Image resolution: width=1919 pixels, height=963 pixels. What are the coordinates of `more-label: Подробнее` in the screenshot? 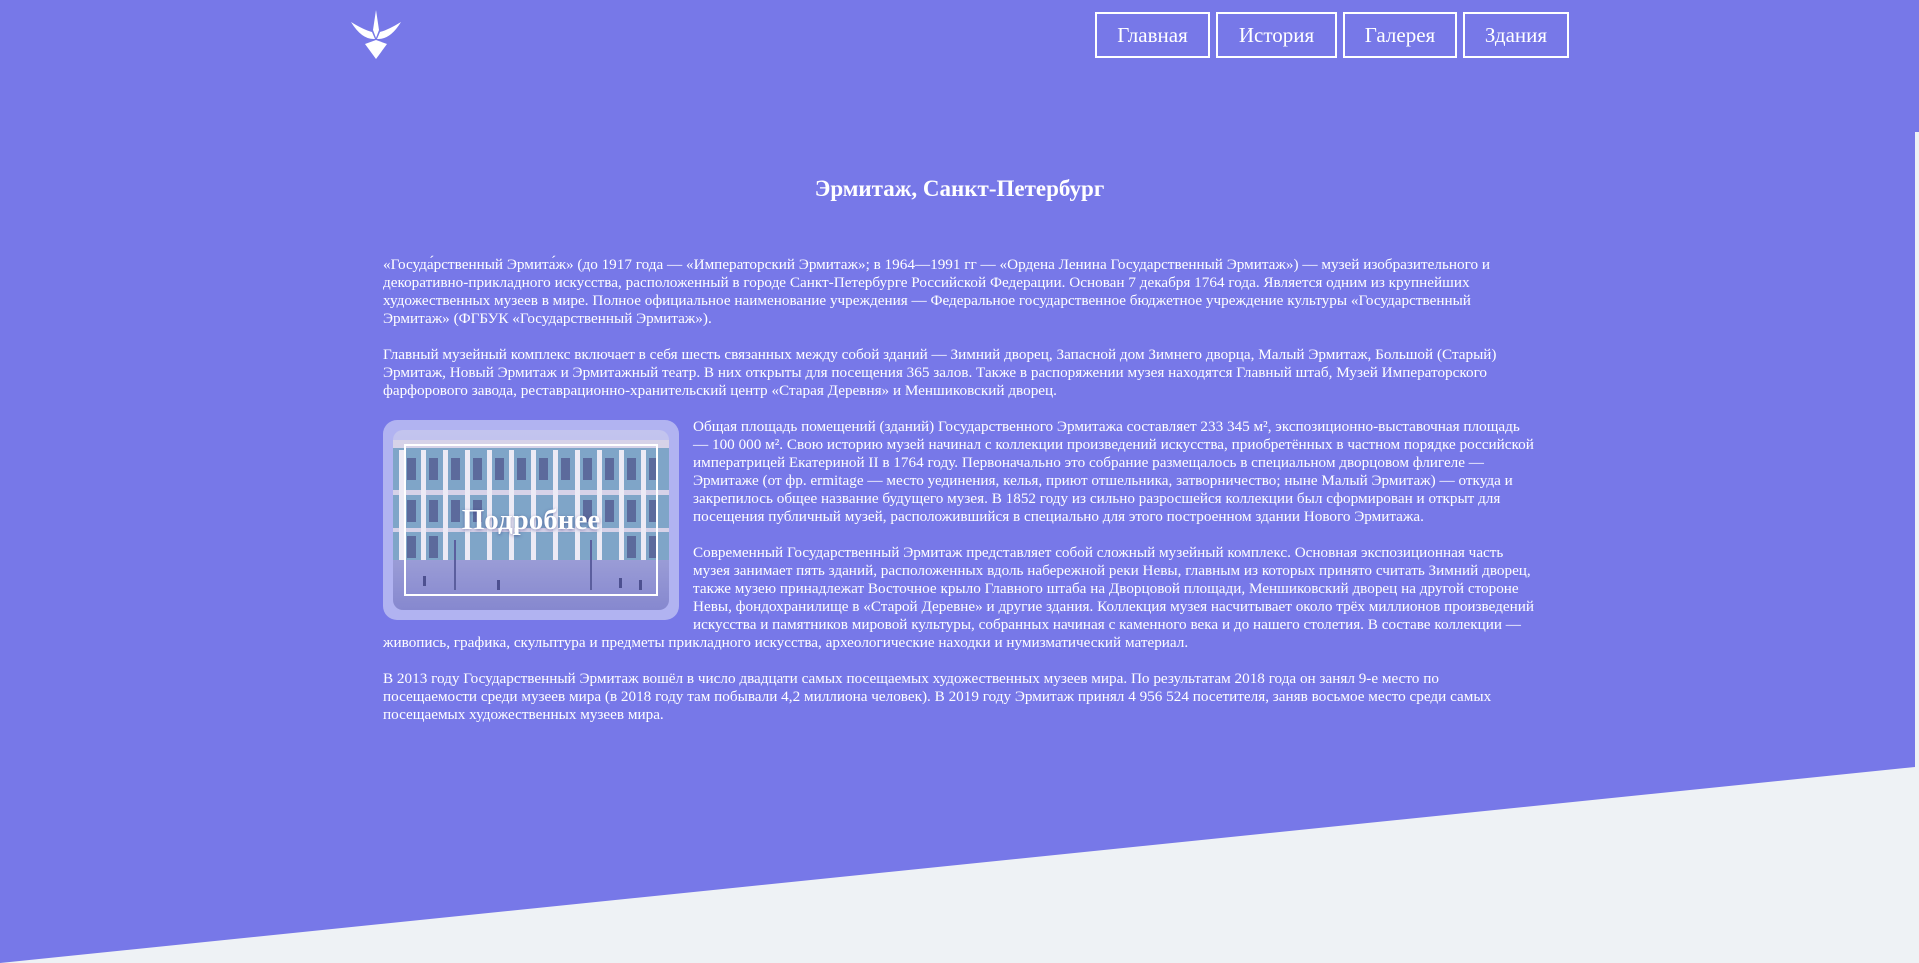 It's located at (531, 520).